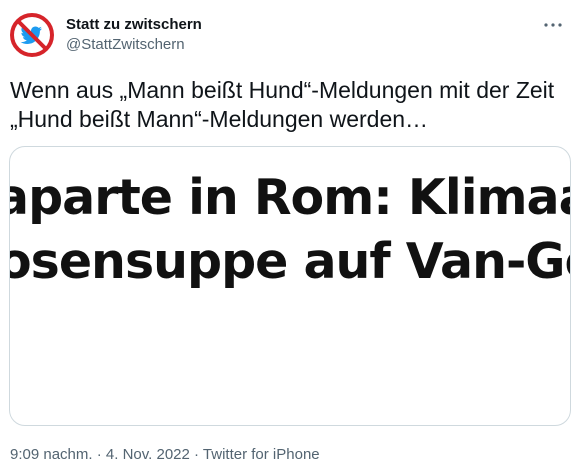 The image size is (580, 465). I want to click on headline-line-1: aparte in Rom: Klimaakt, so click(289, 197).